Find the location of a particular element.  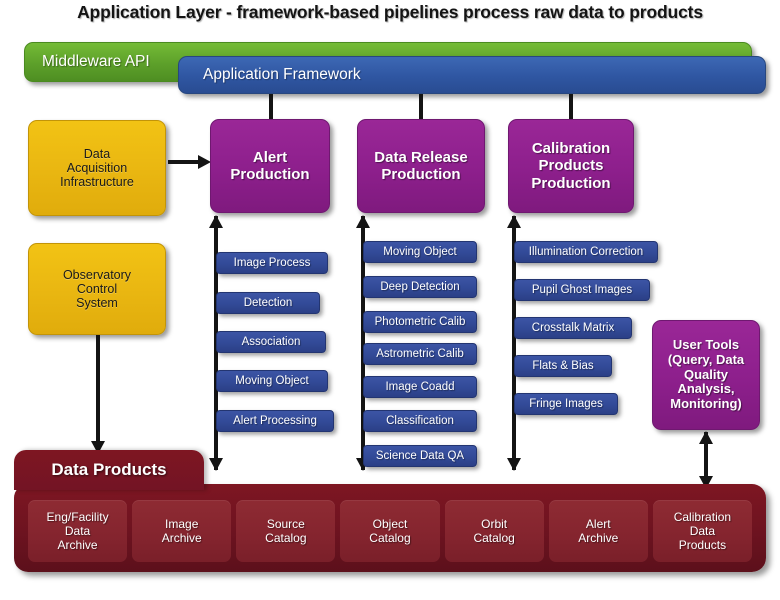

pipeline-chip-association: Association is located at coordinates (271, 342).